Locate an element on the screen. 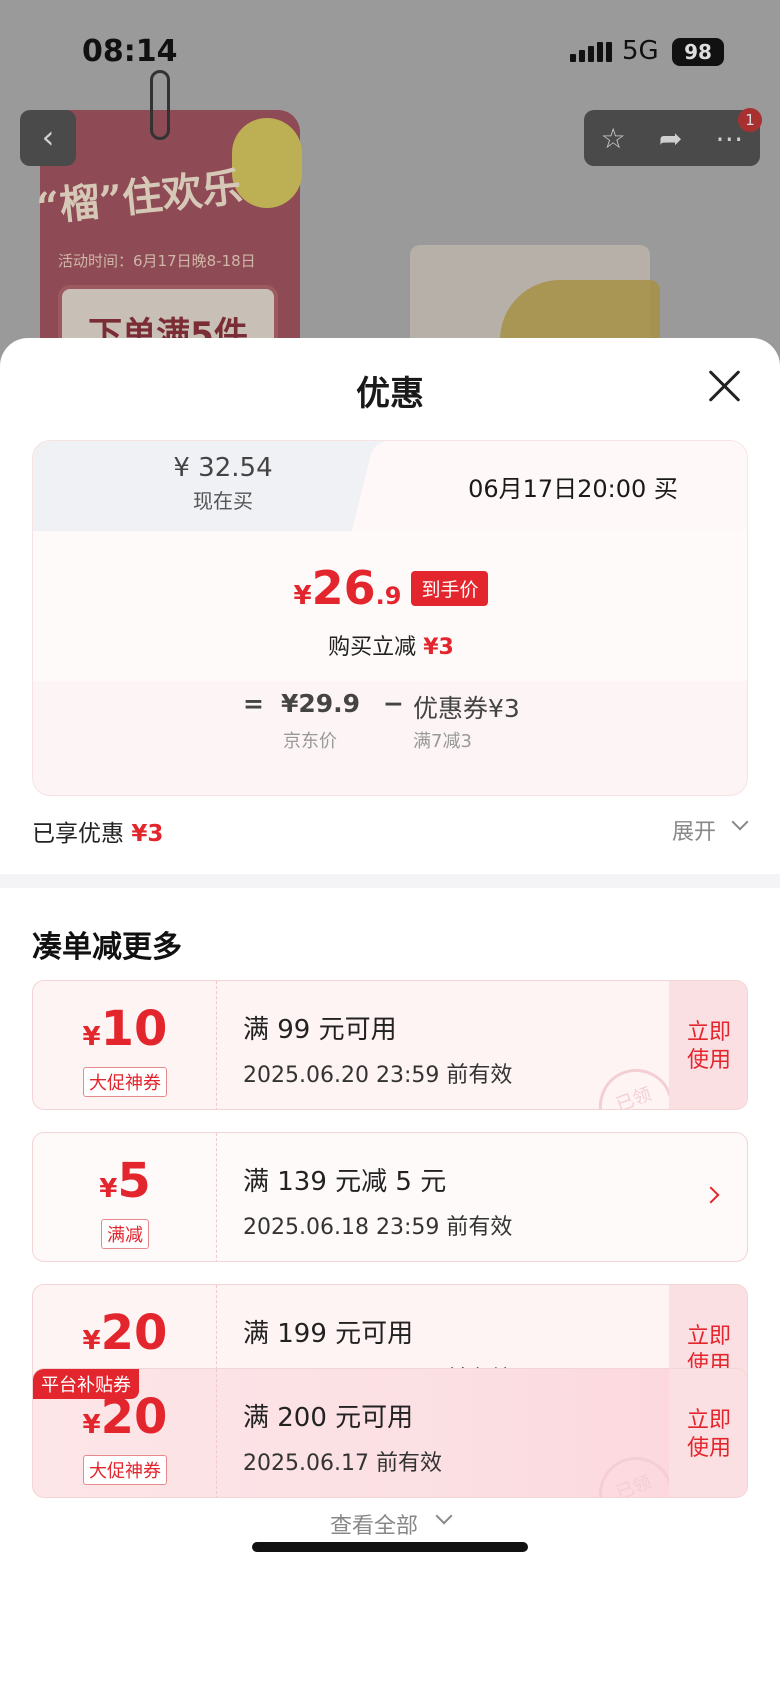  enjoyed-label: 已享优惠 is located at coordinates (78, 834).